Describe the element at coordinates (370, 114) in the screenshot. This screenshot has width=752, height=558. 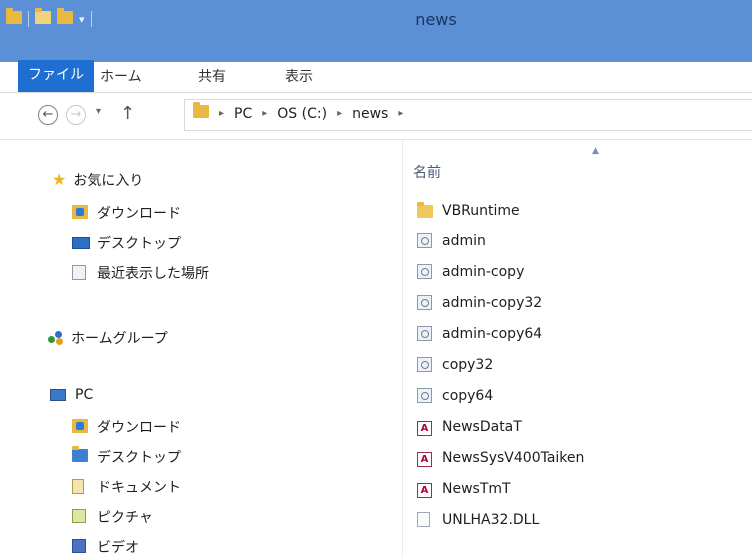
I see `breadcrumb-news: news` at that location.